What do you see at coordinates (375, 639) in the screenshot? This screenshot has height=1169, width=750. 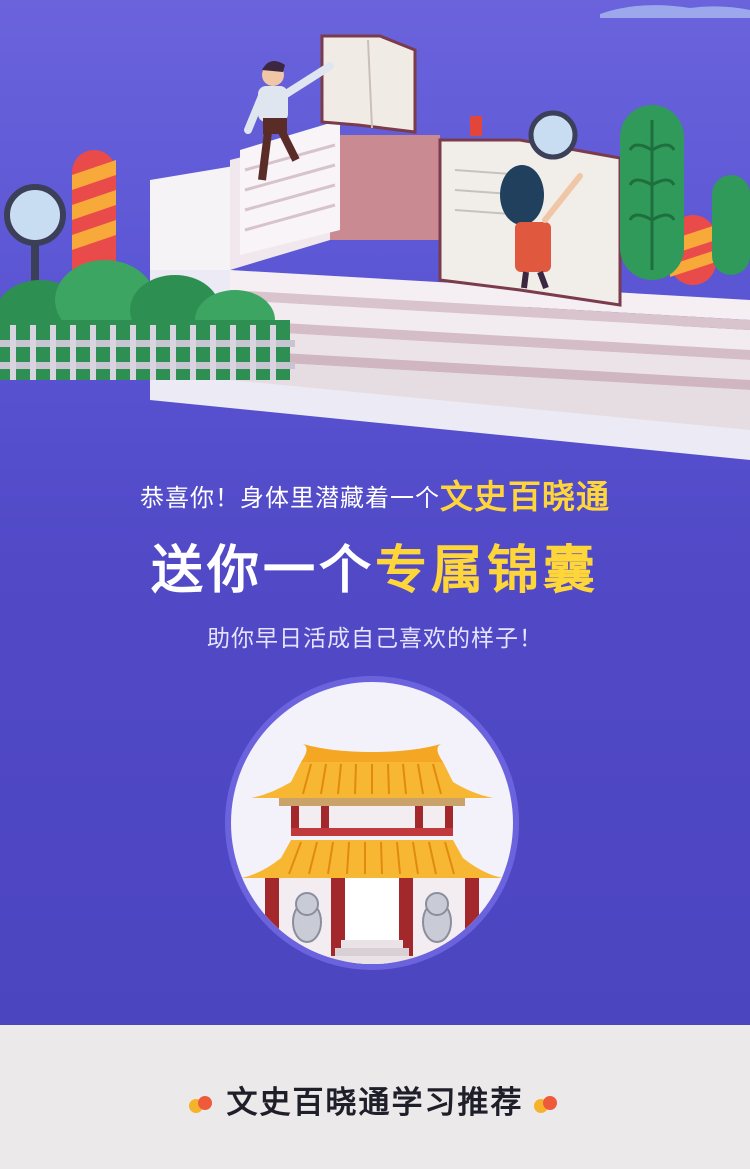 I see `subtitle: 助你早日活成自己喜欢的样子！` at bounding box center [375, 639].